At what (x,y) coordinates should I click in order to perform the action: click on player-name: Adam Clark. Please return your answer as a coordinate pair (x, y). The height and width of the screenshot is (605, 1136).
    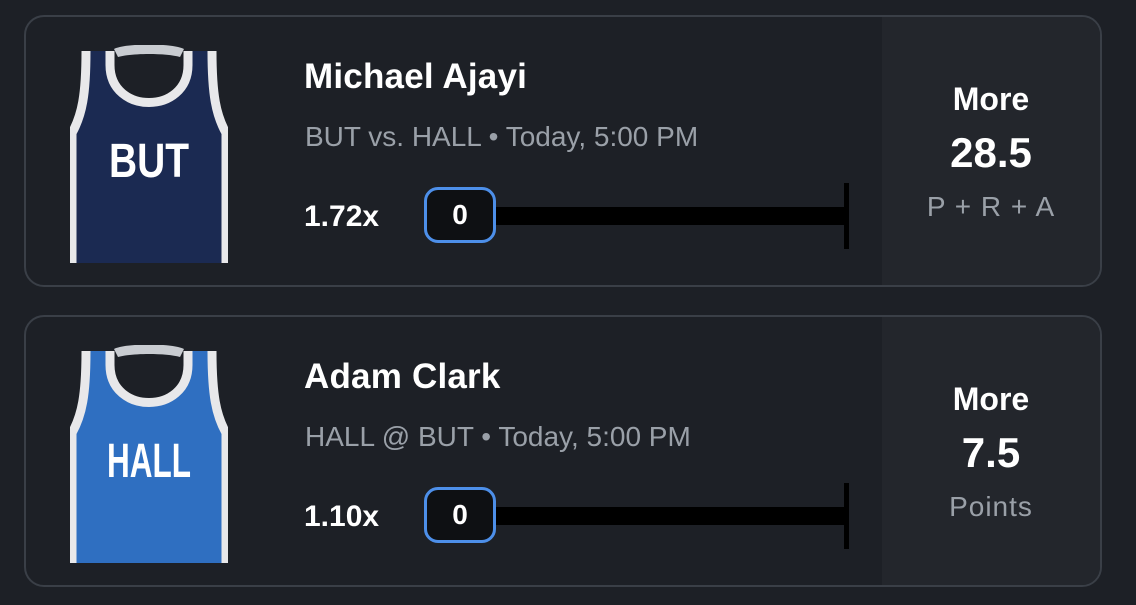
    Looking at the image, I should click on (402, 377).